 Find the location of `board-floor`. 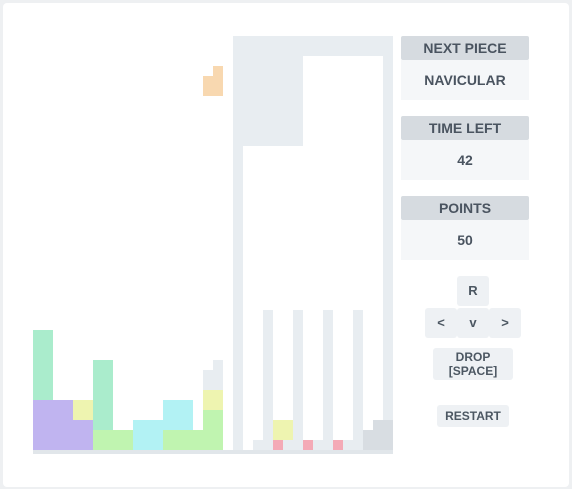

board-floor is located at coordinates (213, 452).